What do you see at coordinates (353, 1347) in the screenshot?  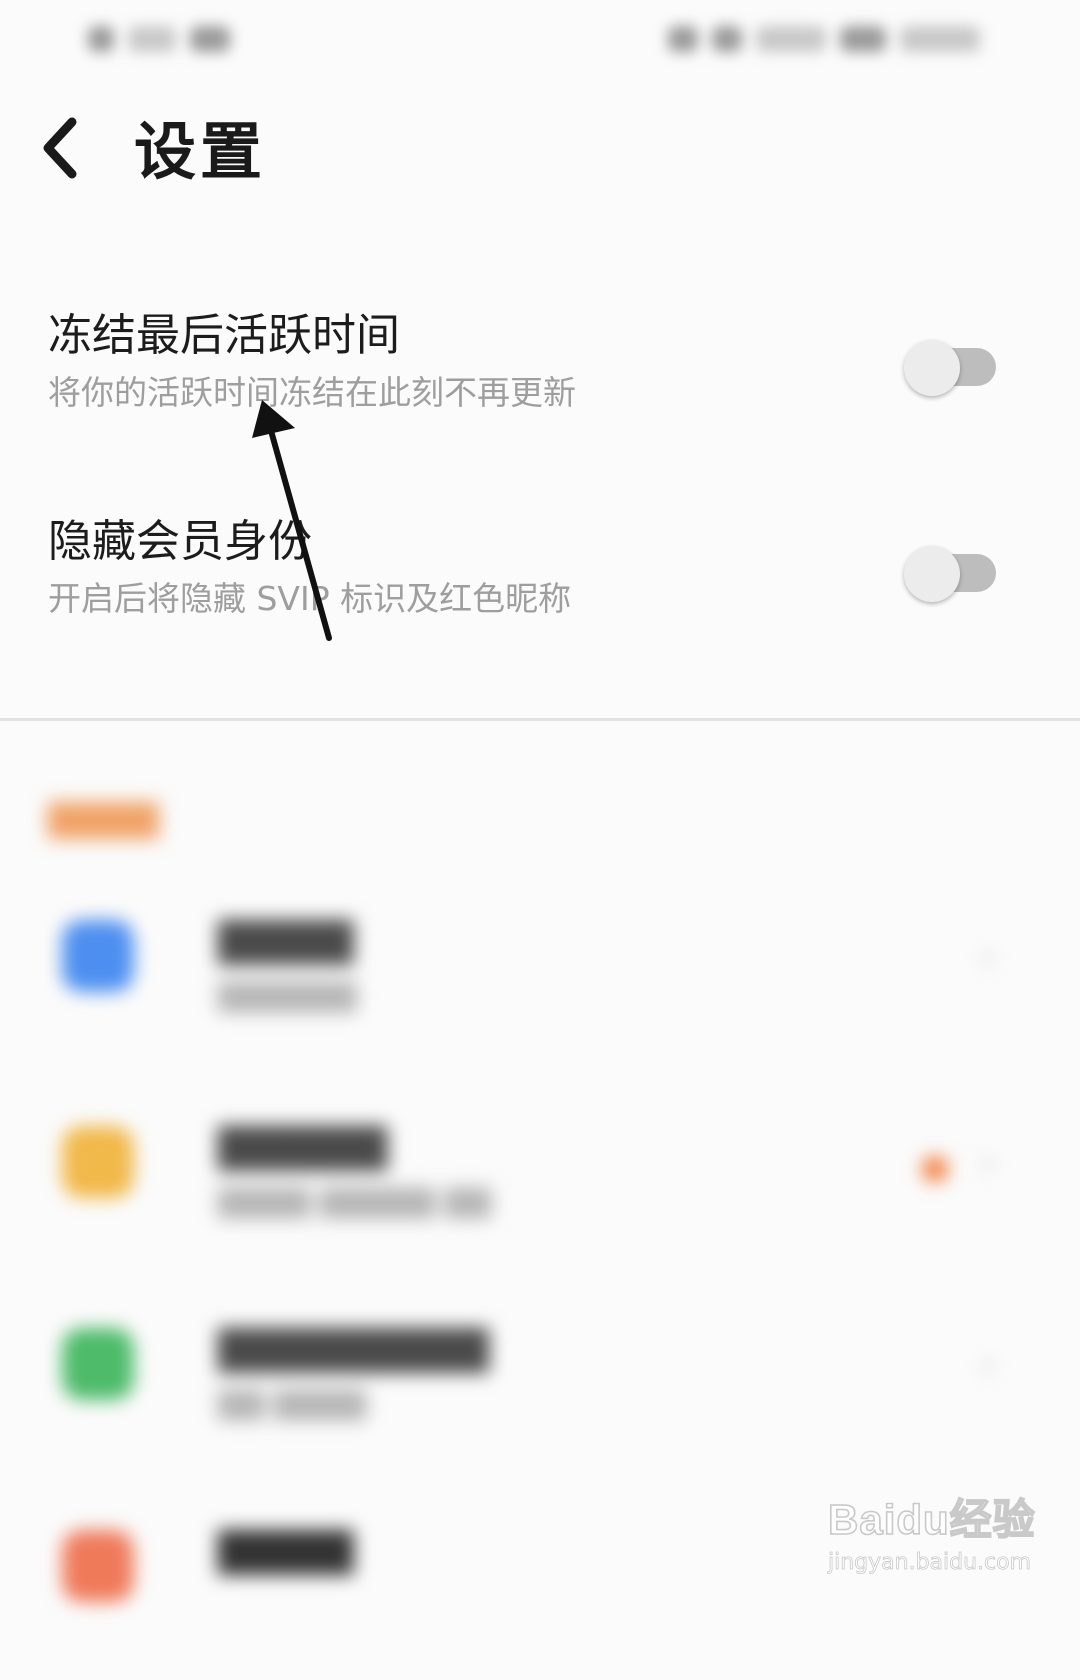 I see `list-item-title: ▇▇▇▇▇▇▇▇` at bounding box center [353, 1347].